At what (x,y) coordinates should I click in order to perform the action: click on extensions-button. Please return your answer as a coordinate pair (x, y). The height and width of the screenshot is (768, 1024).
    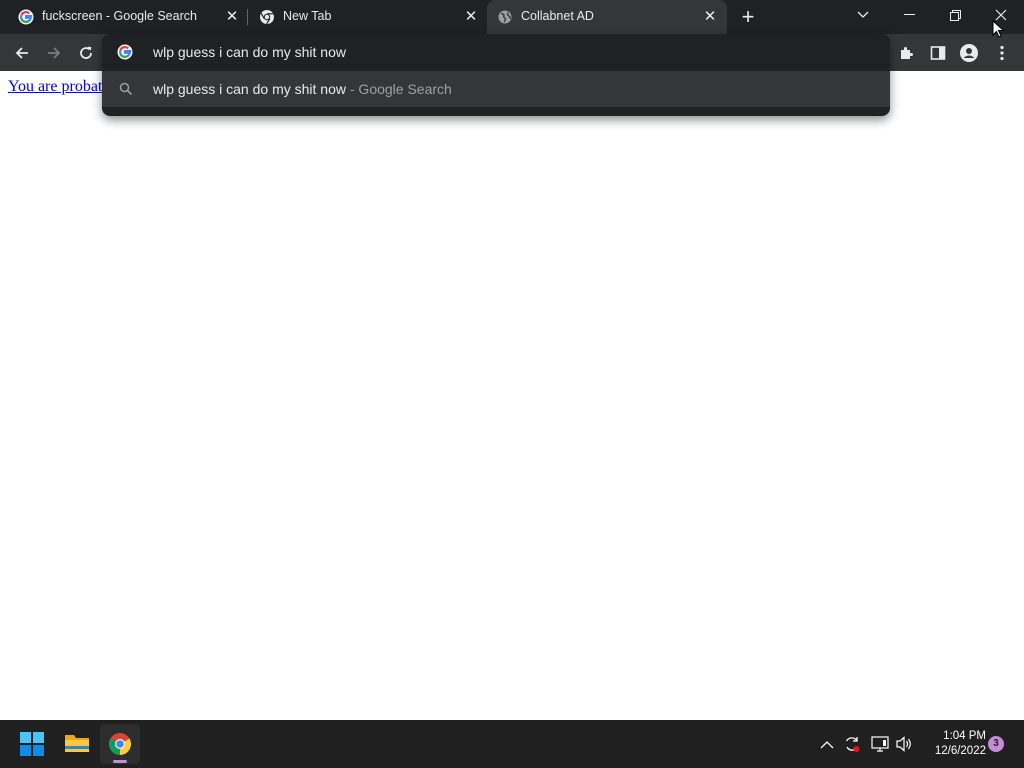
    Looking at the image, I should click on (906, 53).